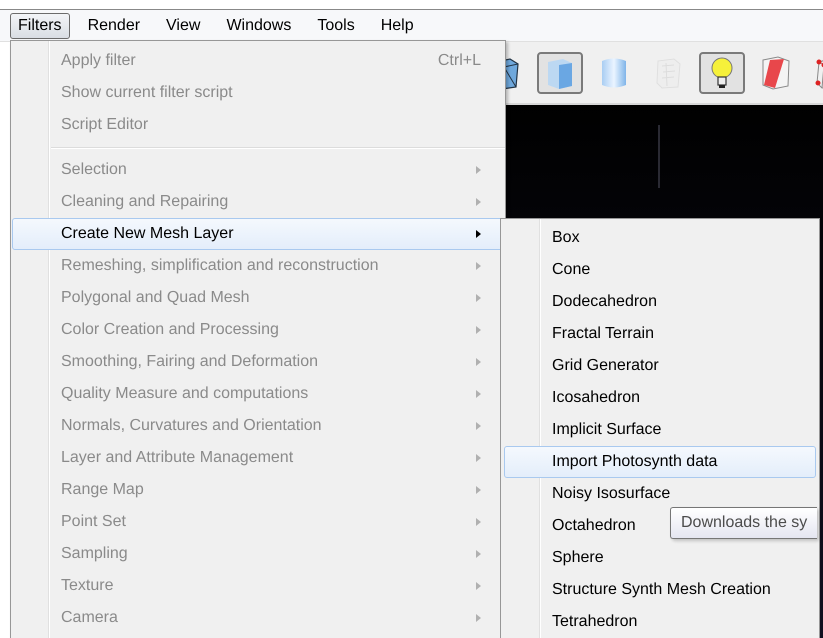 The width and height of the screenshot is (823, 638). I want to click on menu-bar-item: Tools, so click(336, 25).